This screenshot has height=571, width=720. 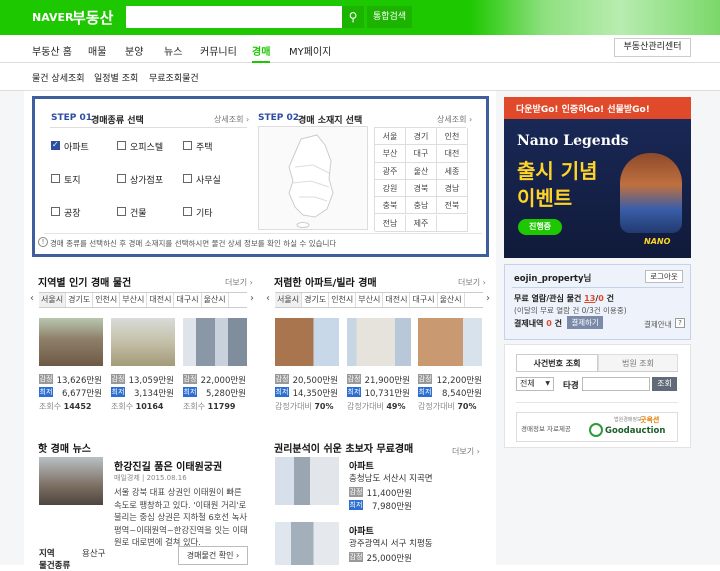 What do you see at coordinates (557, 363) in the screenshot?
I see `tab-case-number: 사건번호 조회` at bounding box center [557, 363].